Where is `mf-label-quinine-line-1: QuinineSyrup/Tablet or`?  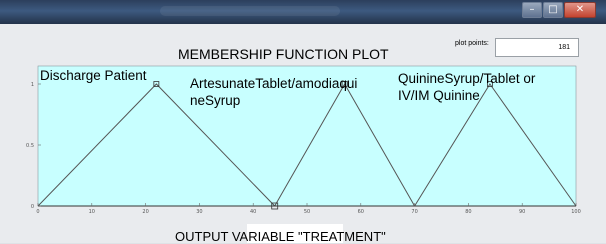 mf-label-quinine-line-1: QuinineSyrup/Tablet or is located at coordinates (467, 78).